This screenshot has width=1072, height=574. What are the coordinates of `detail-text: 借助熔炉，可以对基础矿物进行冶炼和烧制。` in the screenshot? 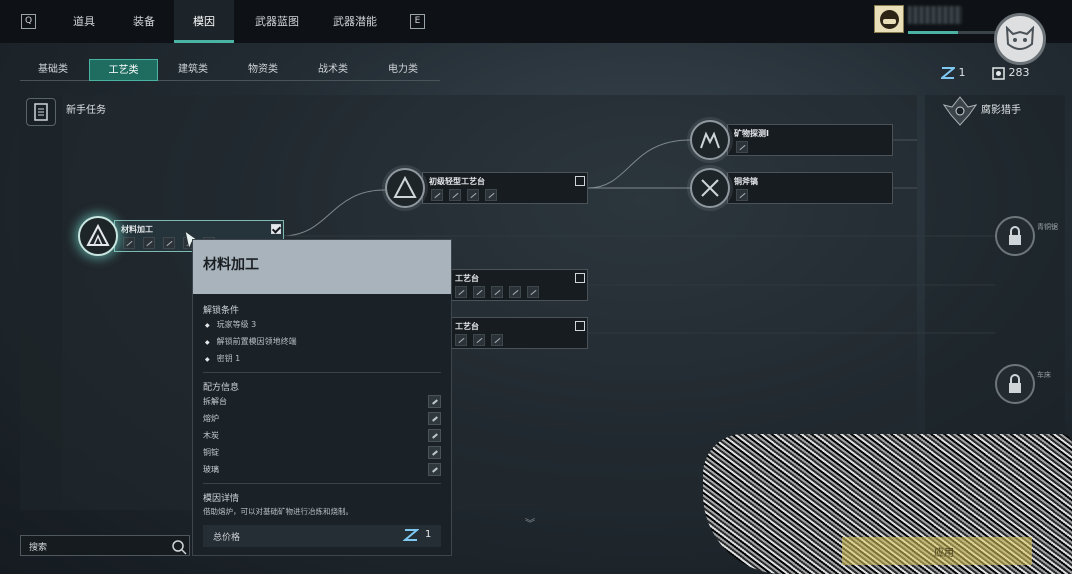 It's located at (278, 511).